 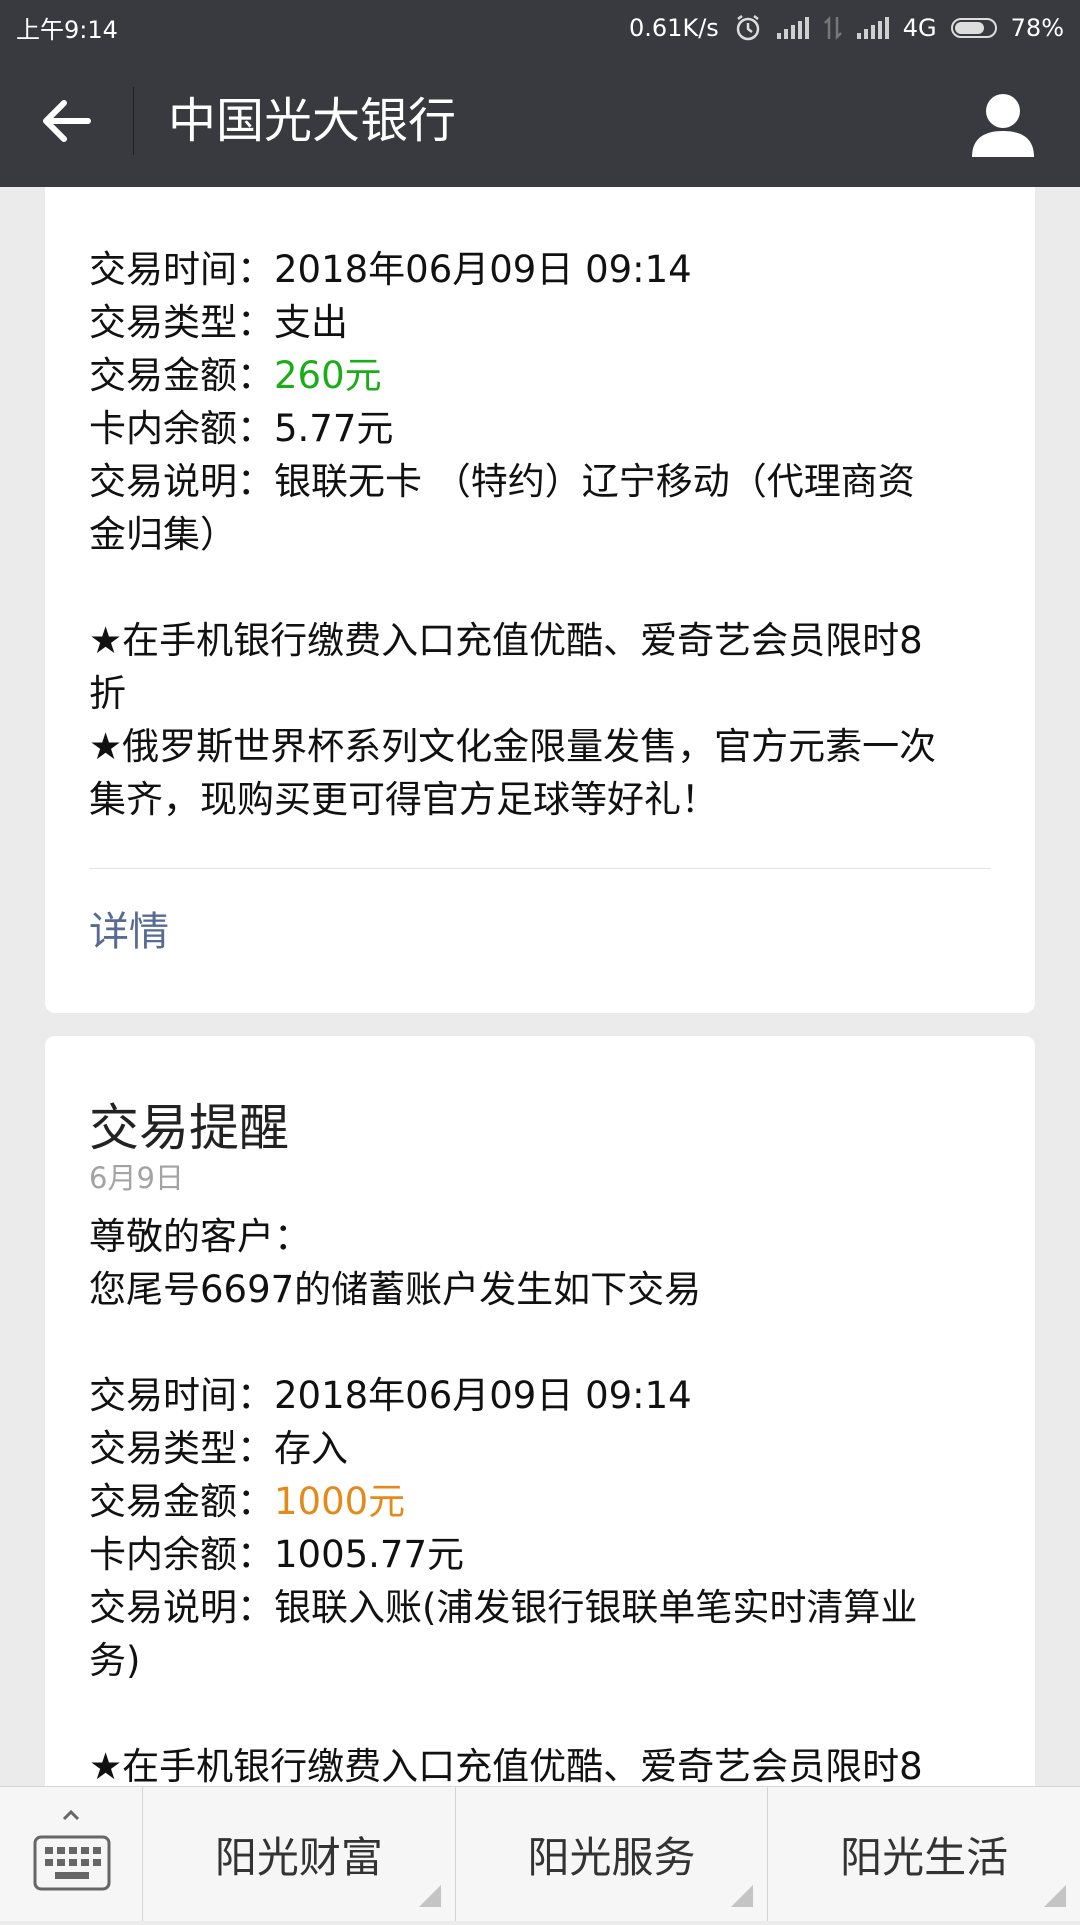 I want to click on status-indicators: 0.61K/s 4G 78%, so click(x=846, y=28).